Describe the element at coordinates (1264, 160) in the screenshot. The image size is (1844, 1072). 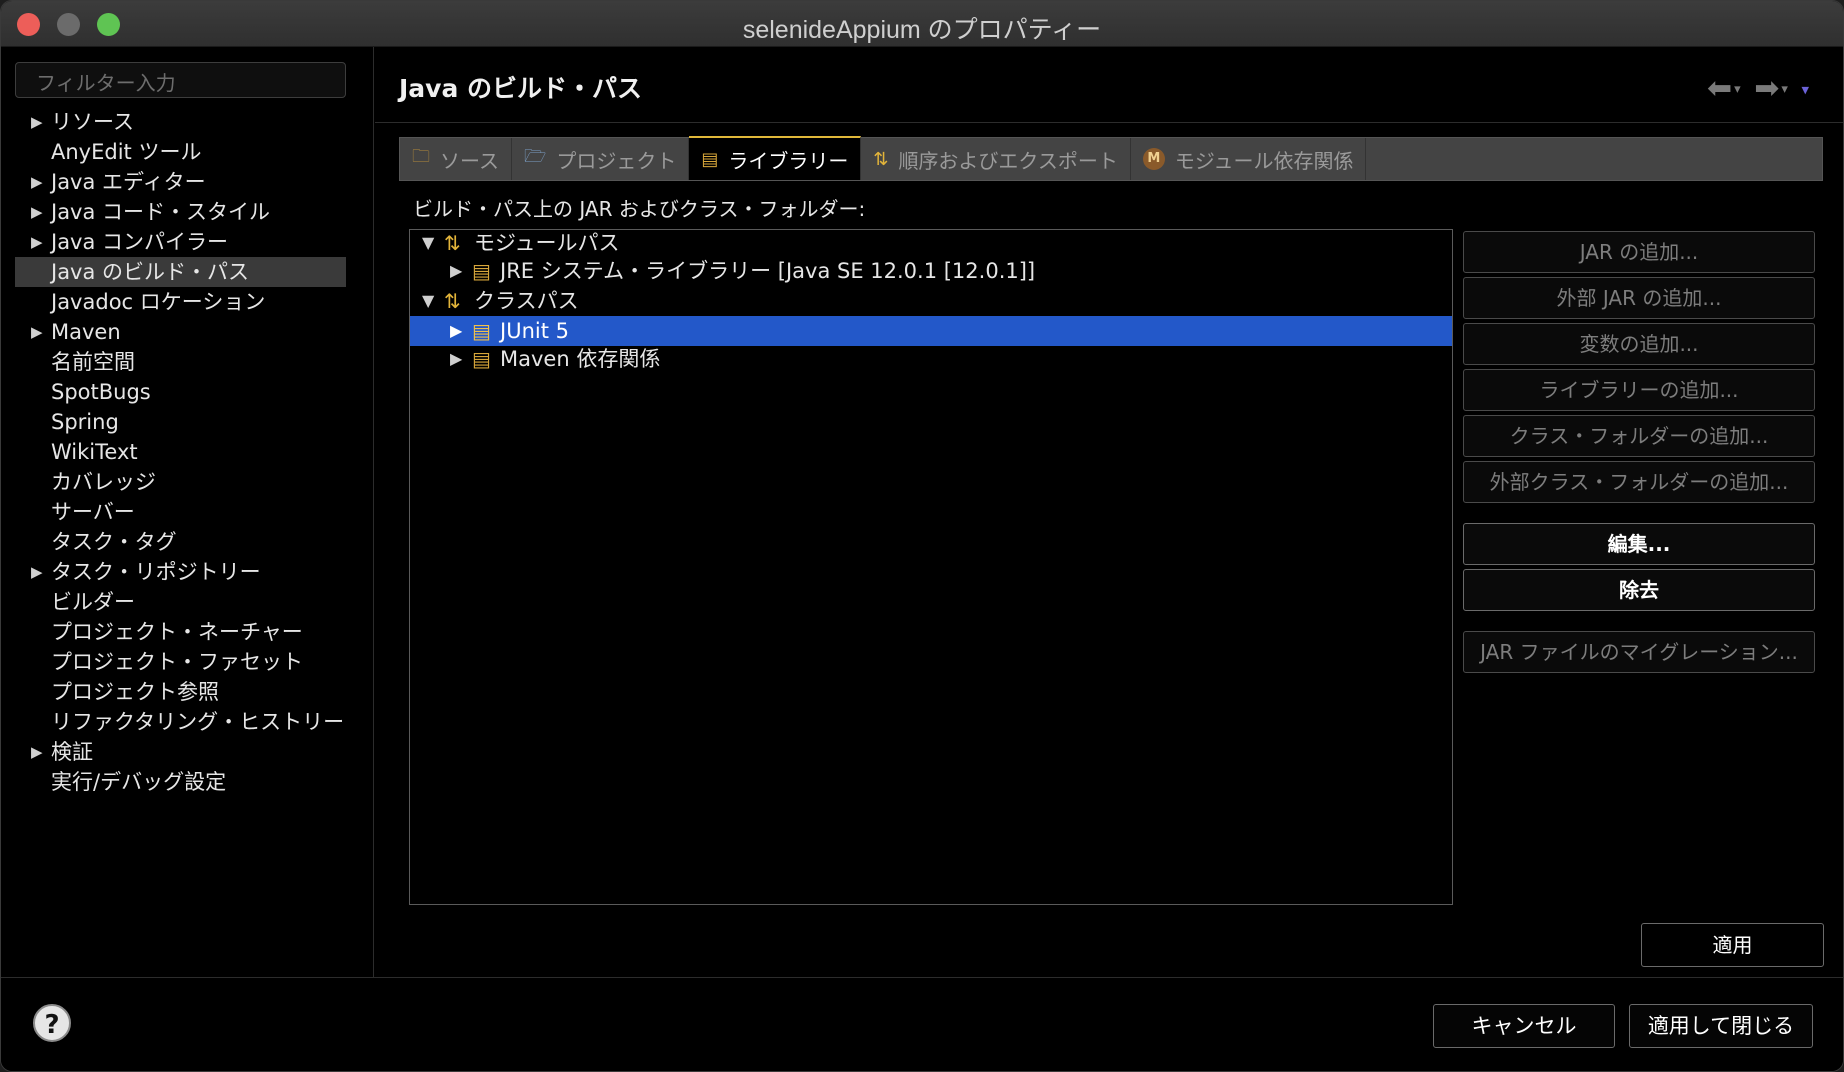
I see `tab-label: モジュール依存関係` at that location.